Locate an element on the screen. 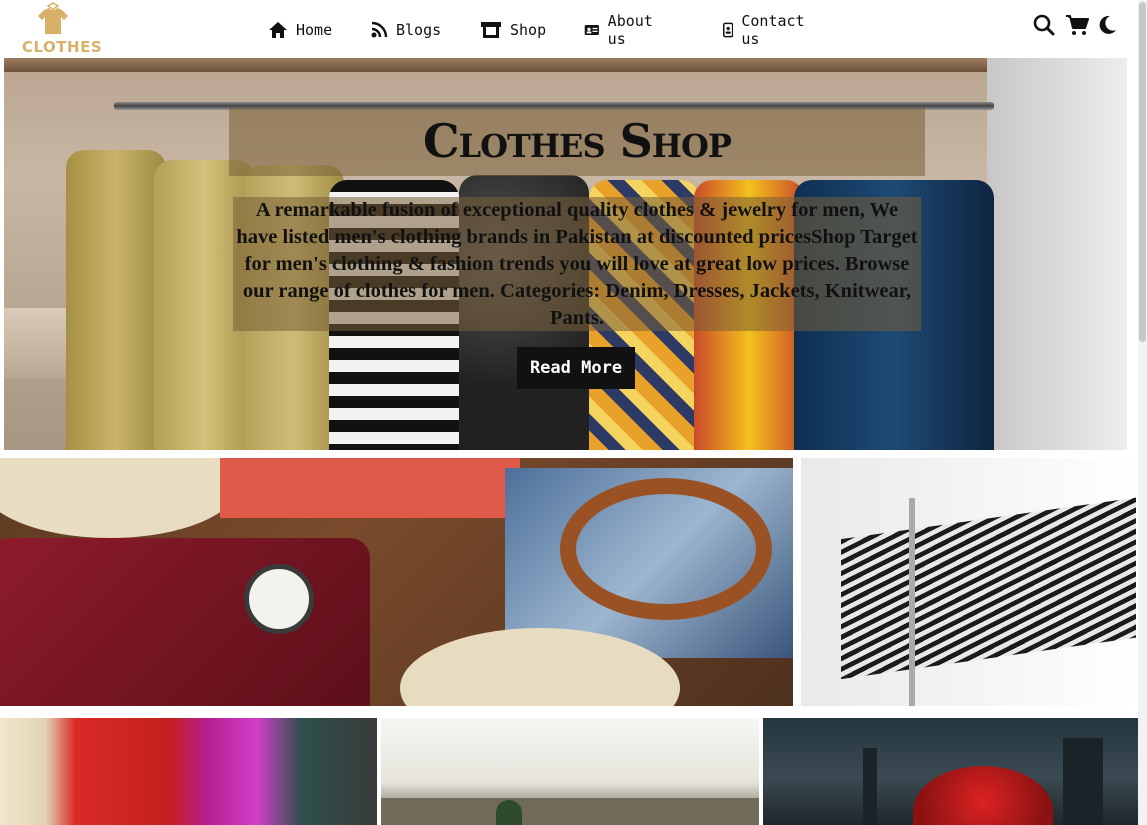  tree is located at coordinates (509, 812).